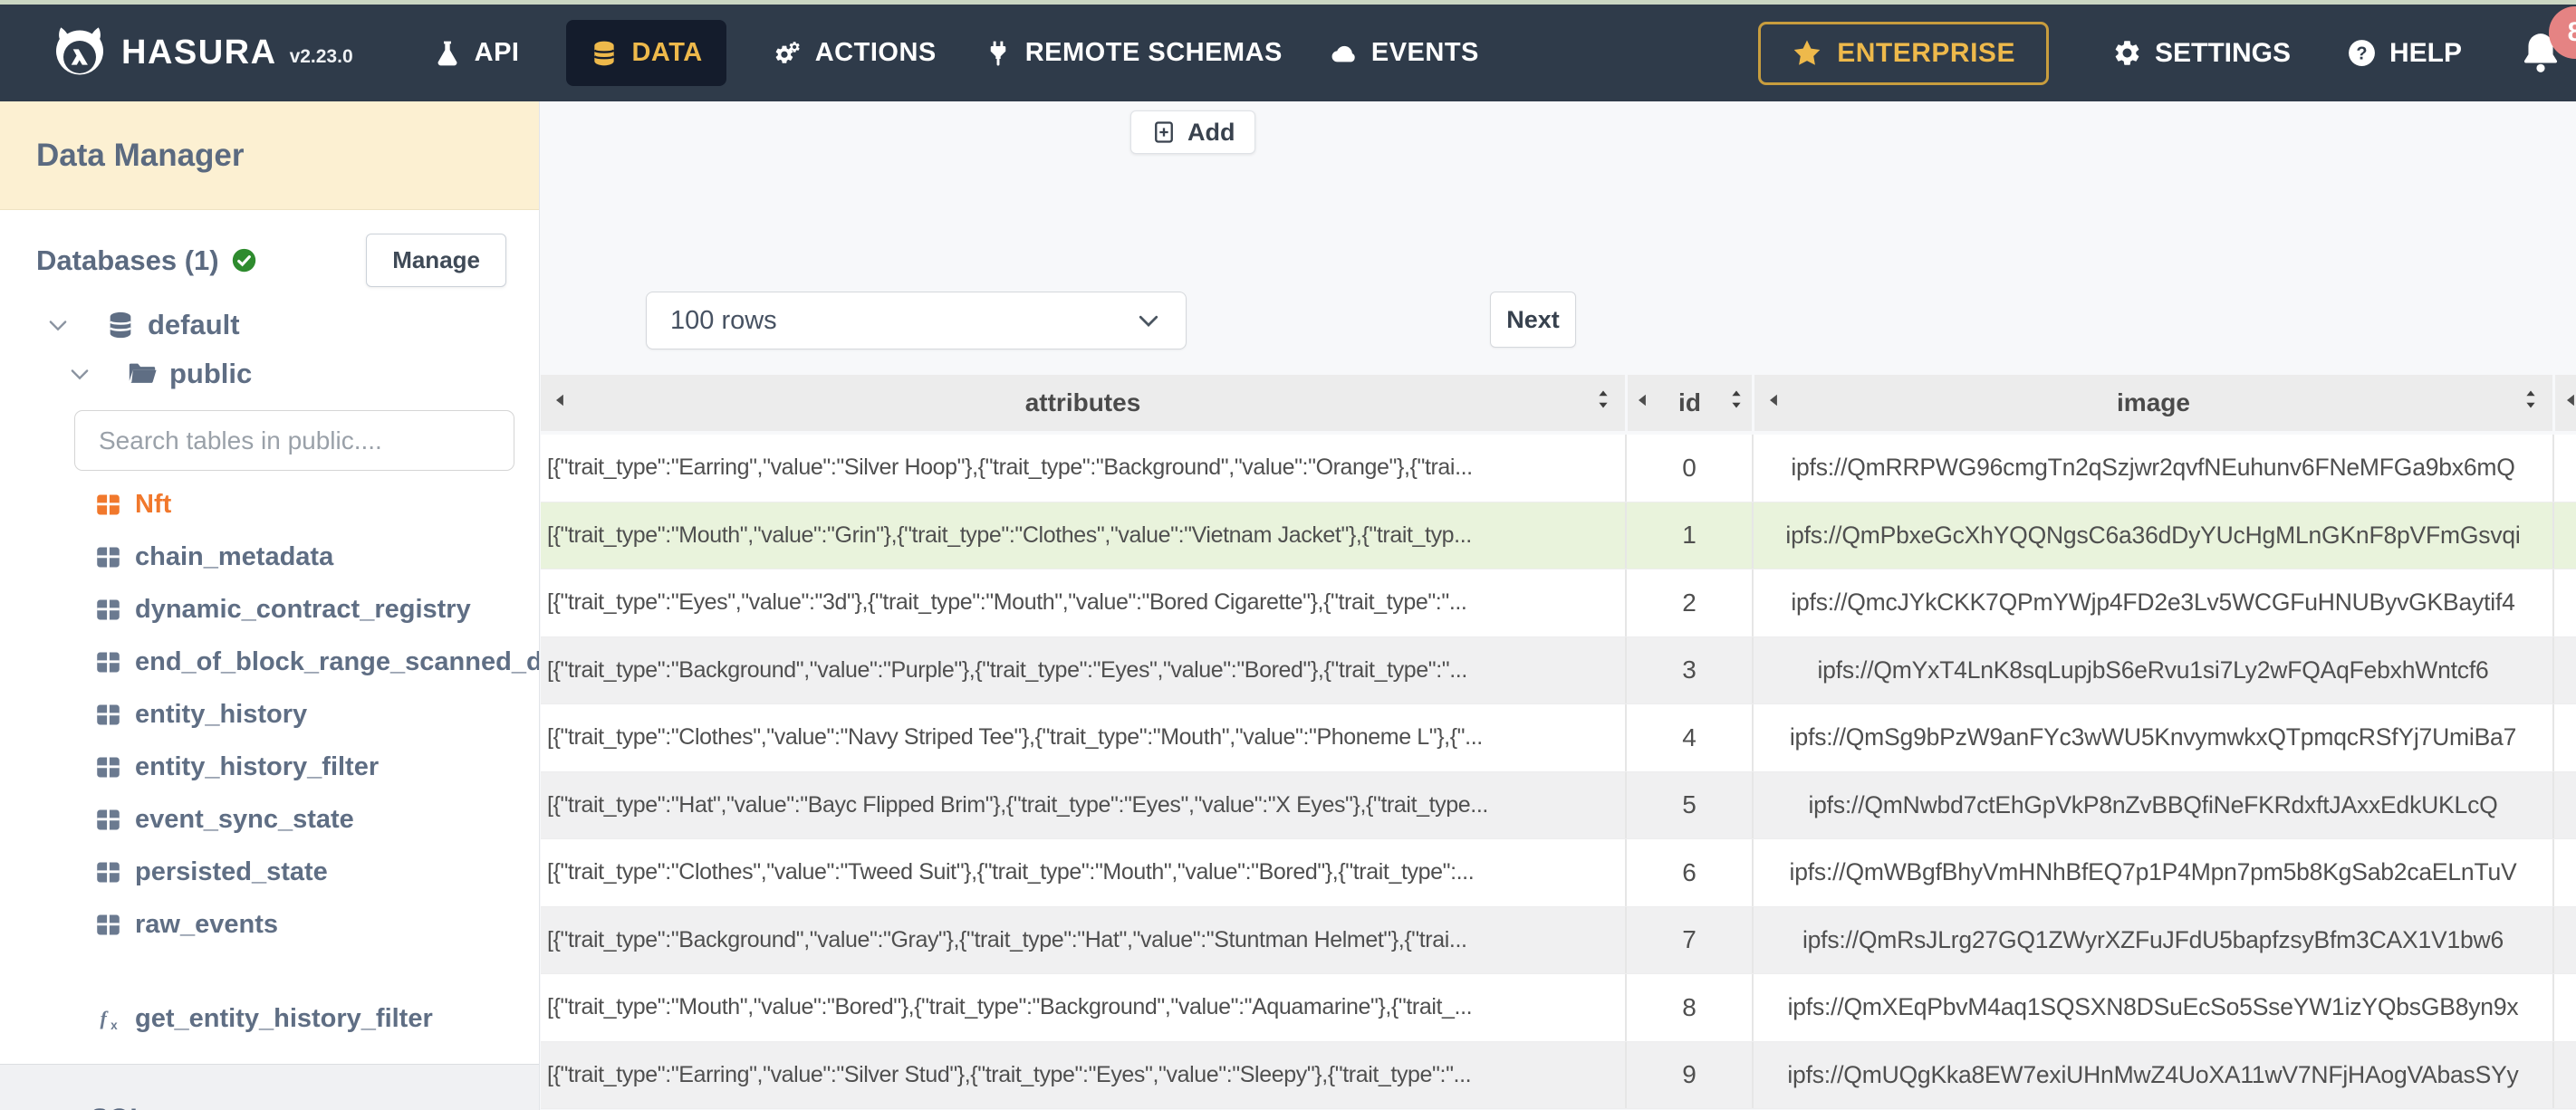 The height and width of the screenshot is (1110, 2576). I want to click on sidebar-table-dynamic-contract-registry: dynamic_contract_registry, so click(269, 609).